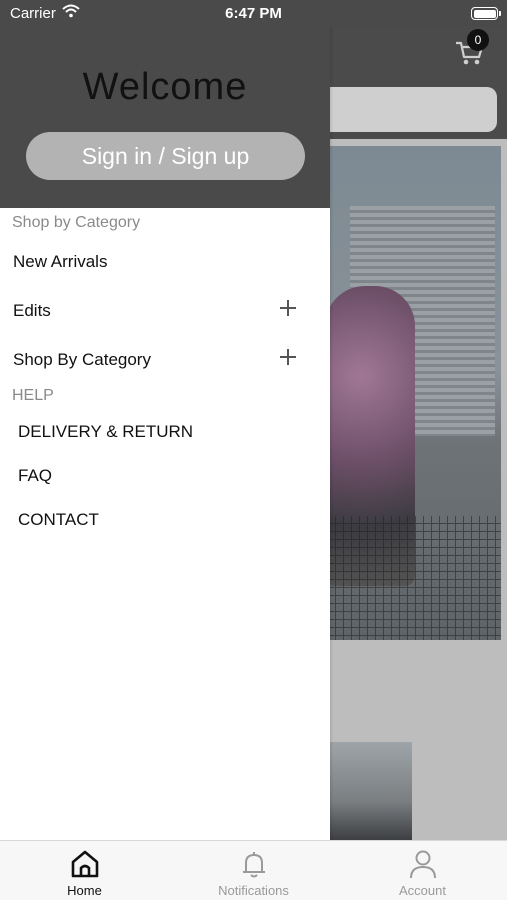 The height and width of the screenshot is (900, 507). I want to click on menu-item-shop-by-category: Shop By Category, so click(165, 360).